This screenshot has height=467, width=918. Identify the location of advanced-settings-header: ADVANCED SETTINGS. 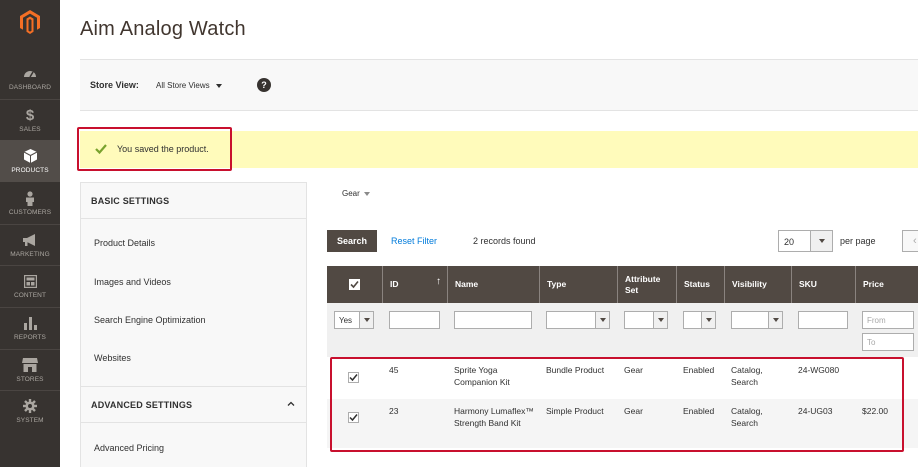
(194, 405).